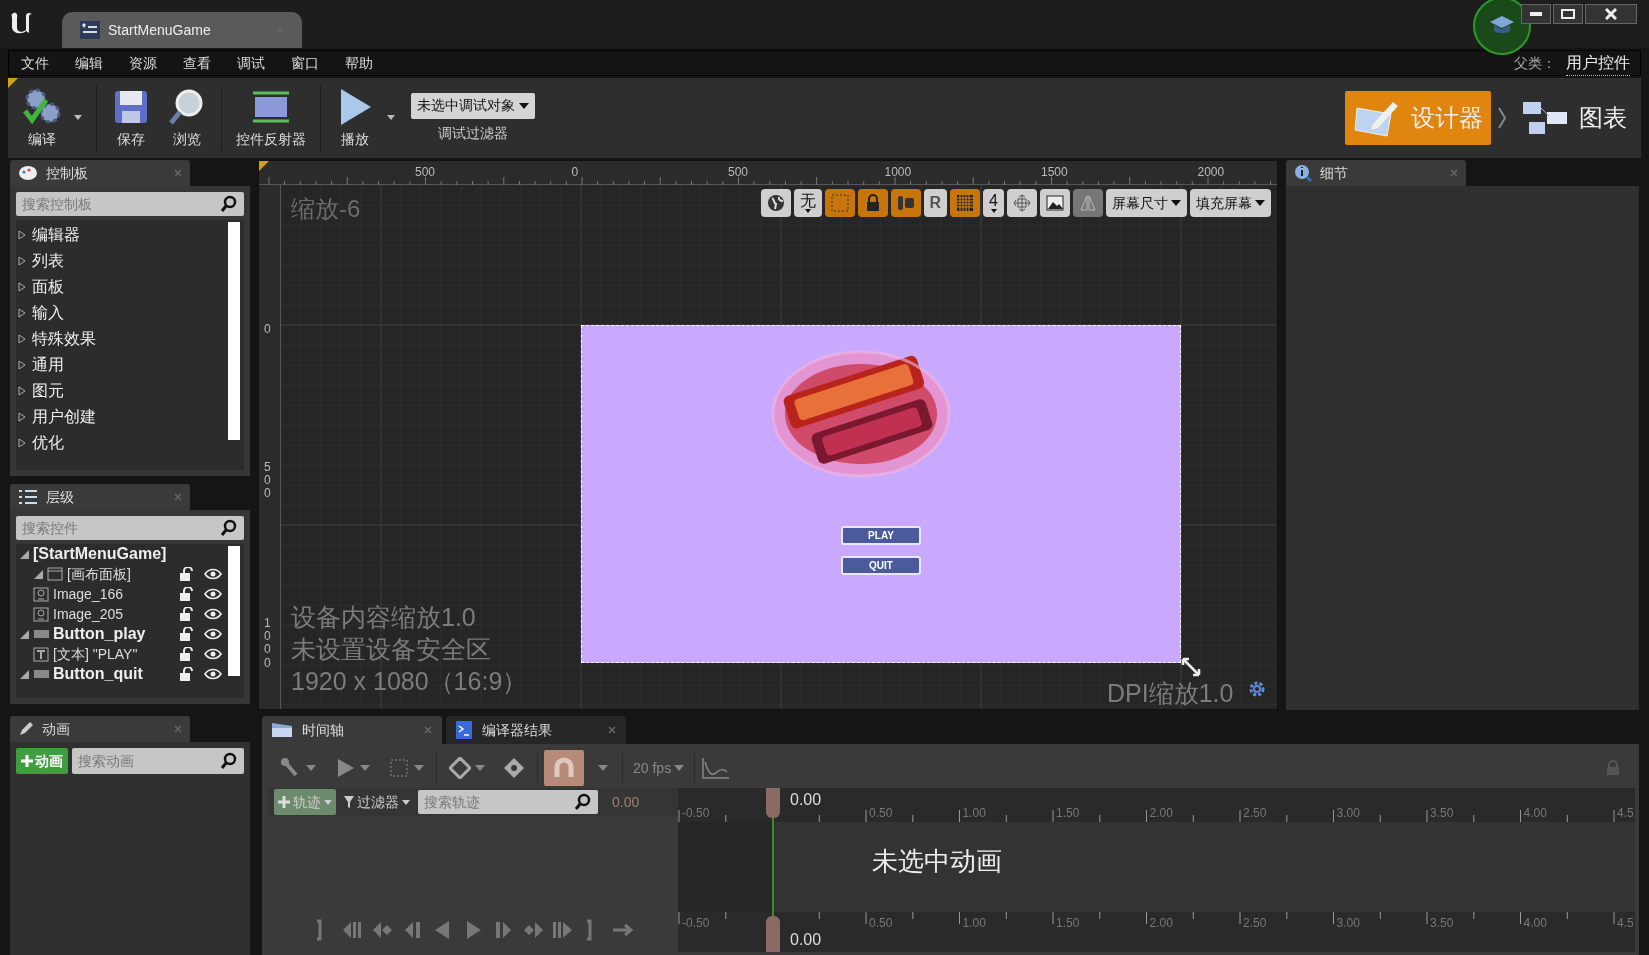 The image size is (1649, 955). What do you see at coordinates (352, 730) in the screenshot?
I see `panel-tab: 时间轴` at bounding box center [352, 730].